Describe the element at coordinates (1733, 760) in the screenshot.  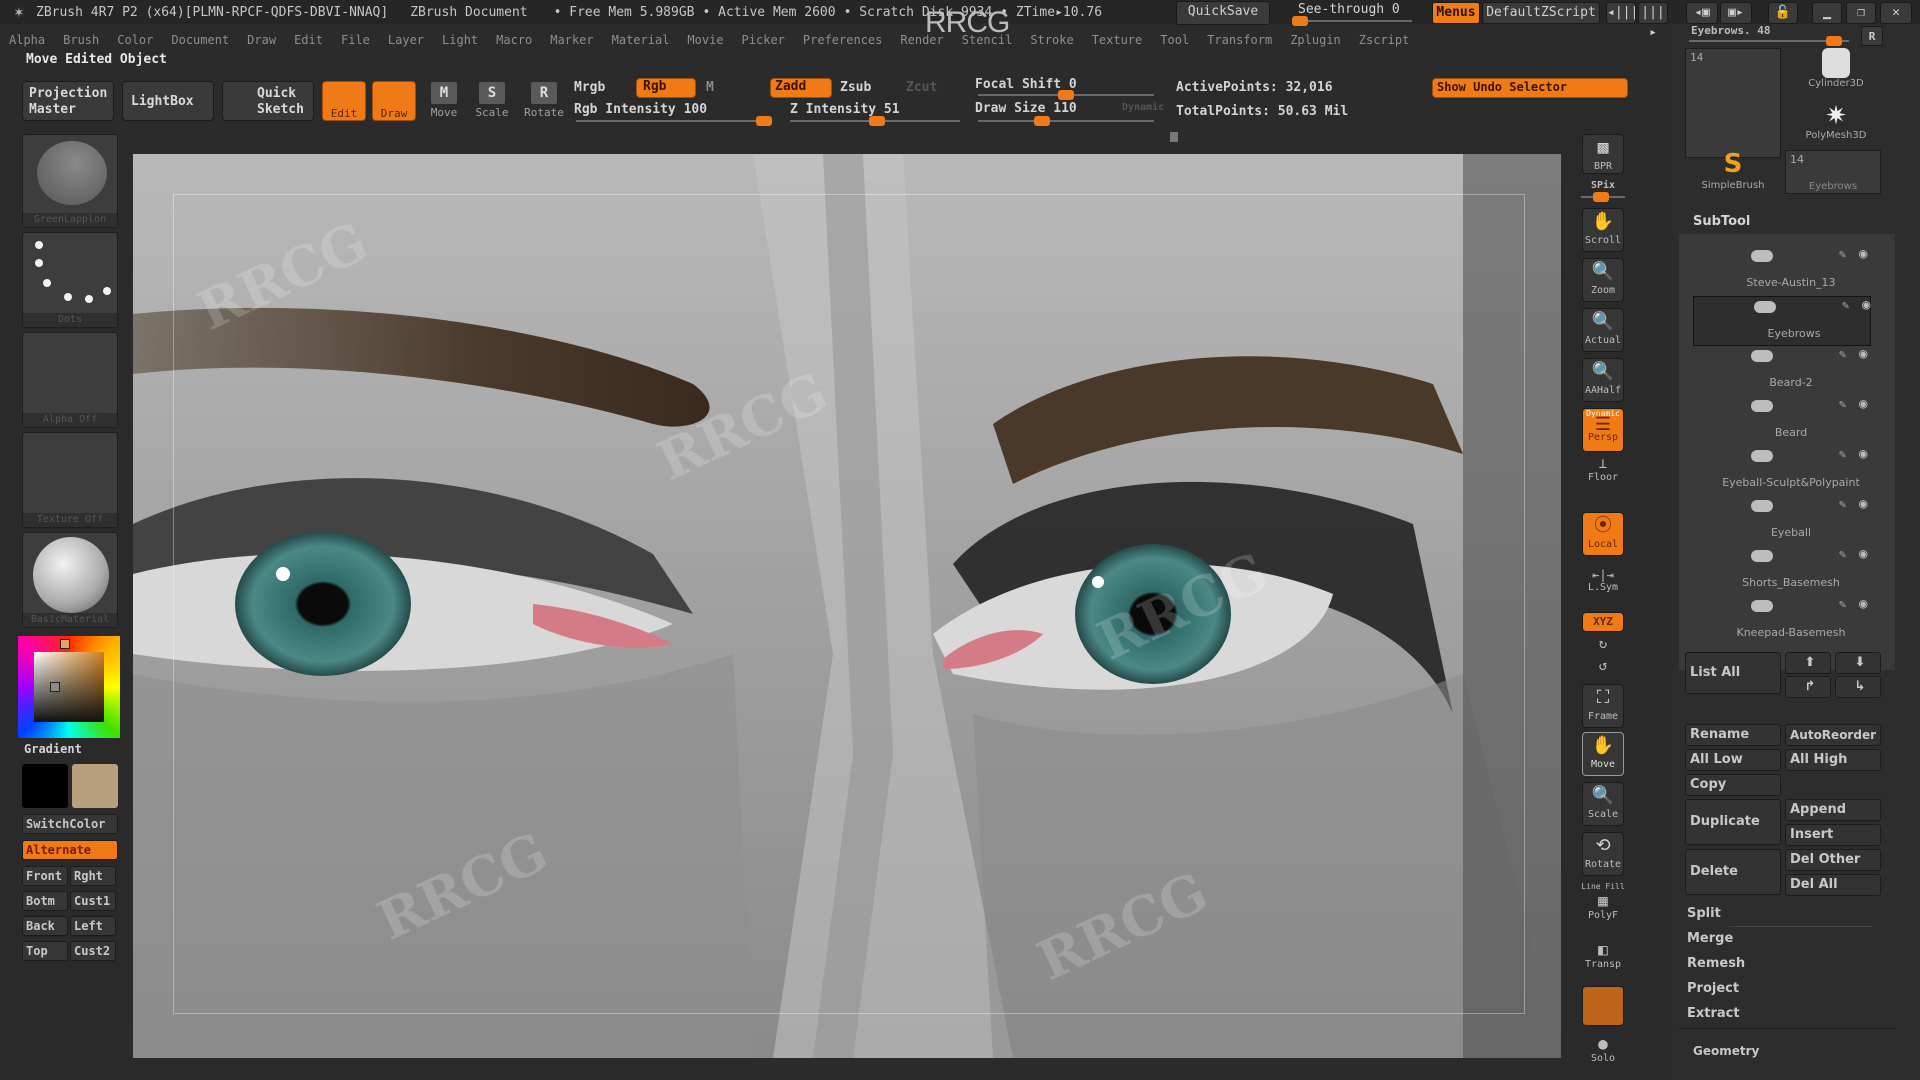
I see `all-low-button: All Low` at that location.